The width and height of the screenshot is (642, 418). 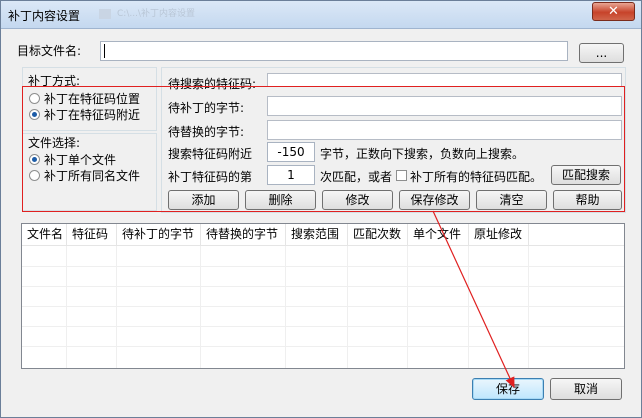 What do you see at coordinates (105, 13) in the screenshot?
I see `app-icon` at bounding box center [105, 13].